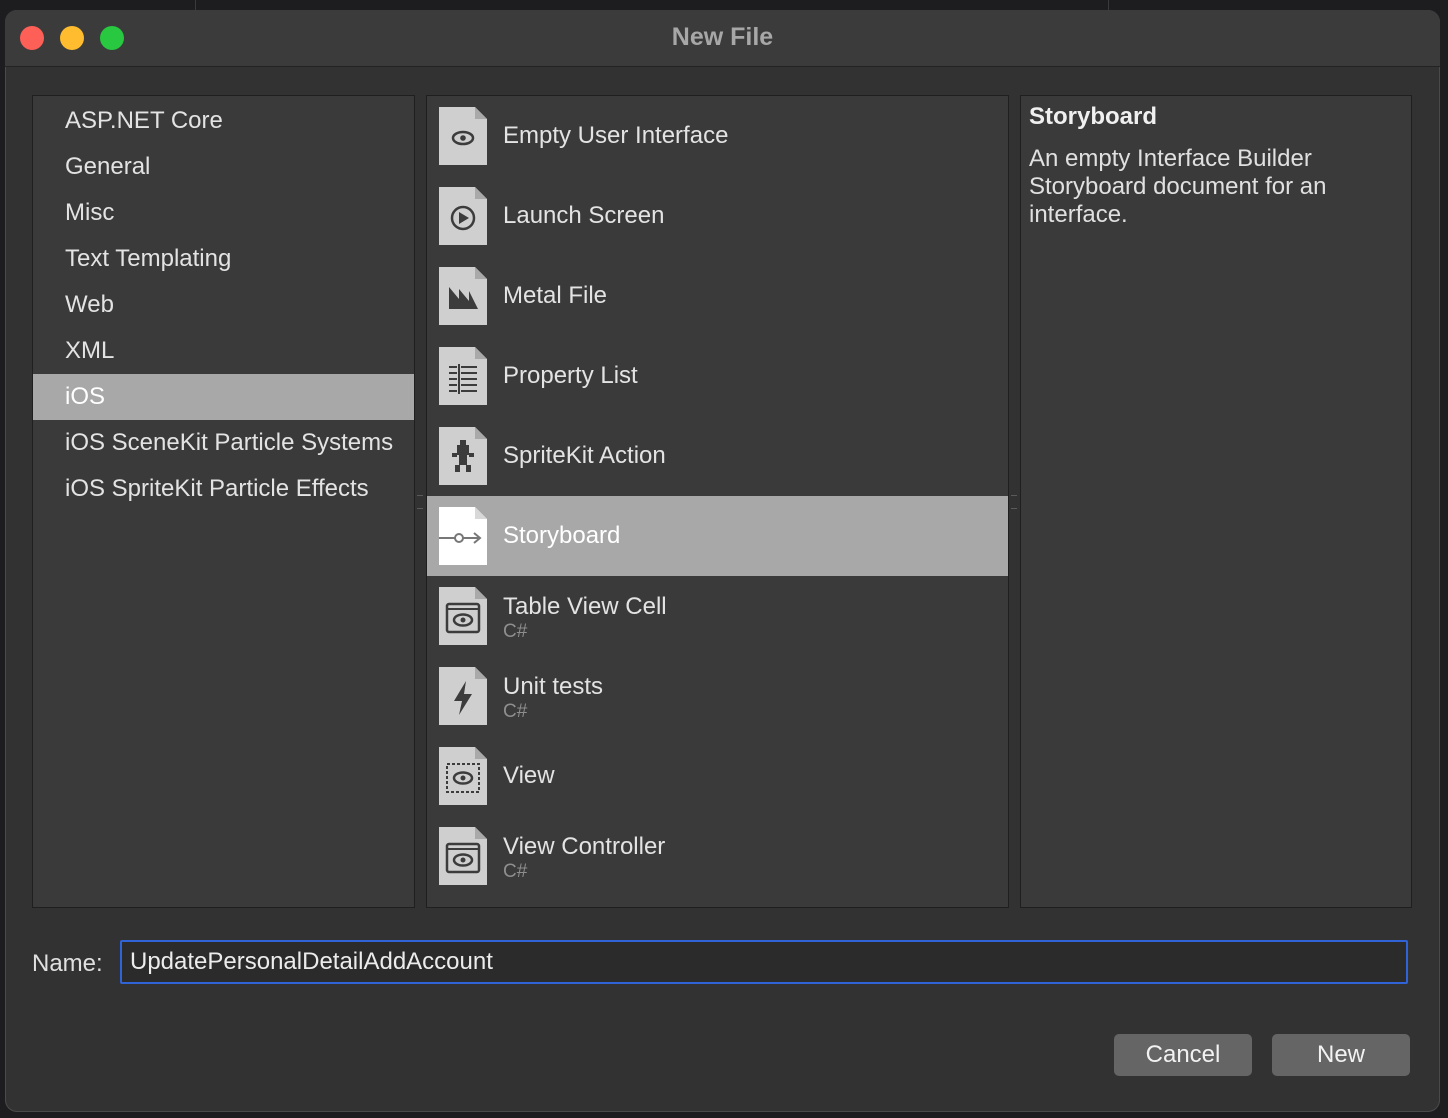 The image size is (1448, 1118). I want to click on template-item: Table View Cell C#, so click(717, 616).